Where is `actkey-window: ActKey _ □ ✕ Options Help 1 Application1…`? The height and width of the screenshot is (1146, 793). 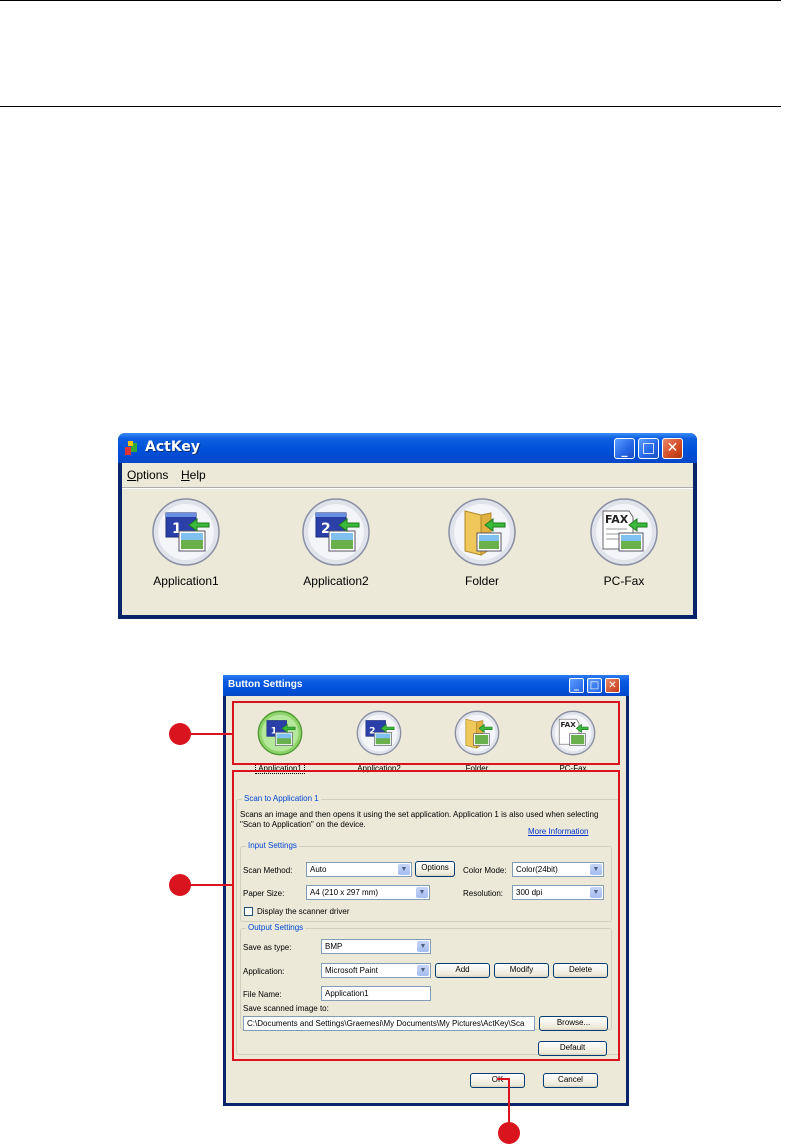
actkey-window: ActKey _ □ ✕ Options Help 1 Application1… is located at coordinates (407, 526).